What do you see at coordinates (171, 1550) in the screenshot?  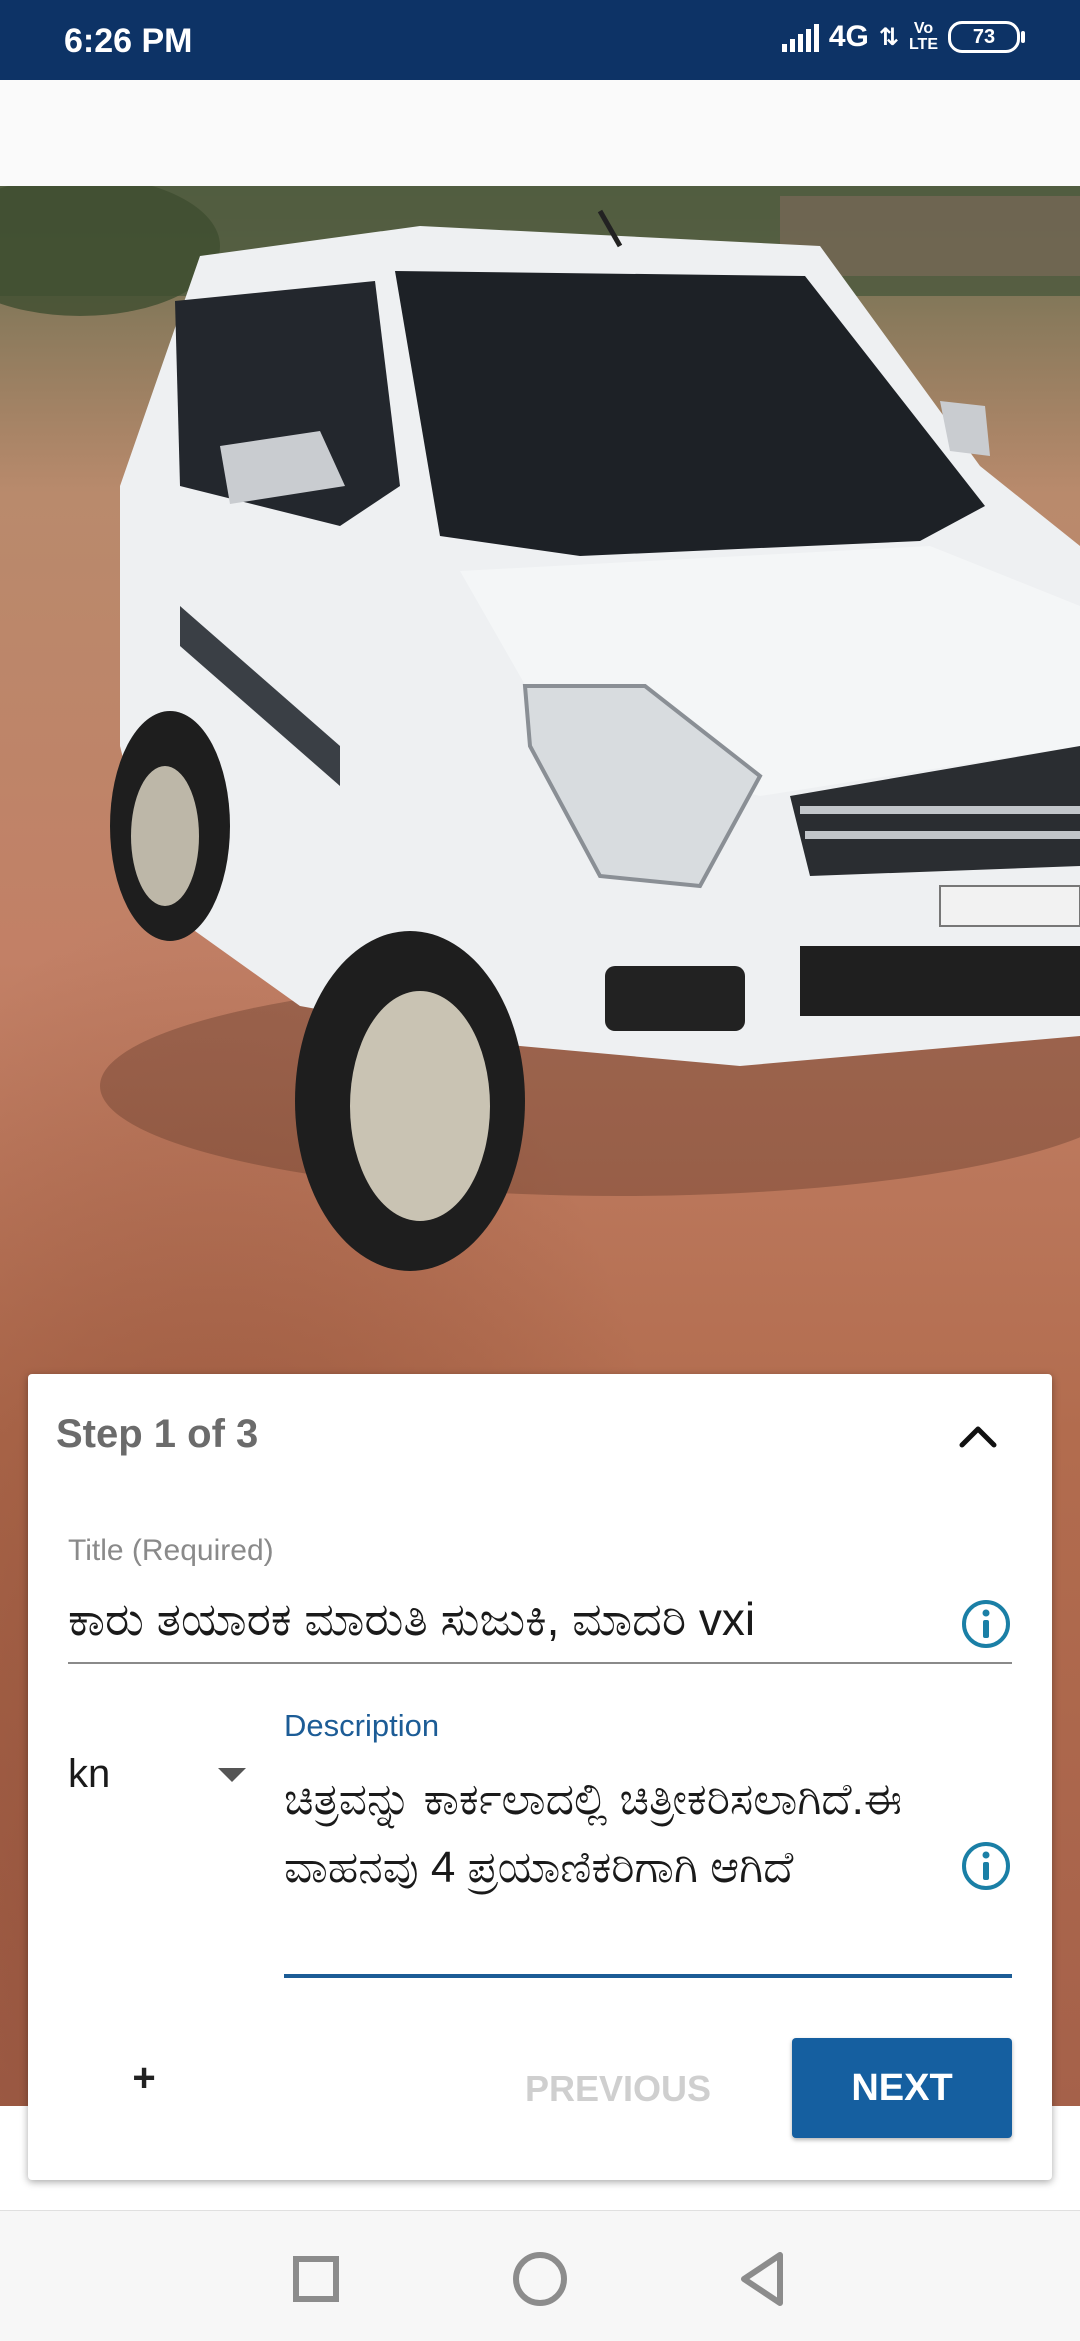 I see `title-field-label: Title (Required)` at bounding box center [171, 1550].